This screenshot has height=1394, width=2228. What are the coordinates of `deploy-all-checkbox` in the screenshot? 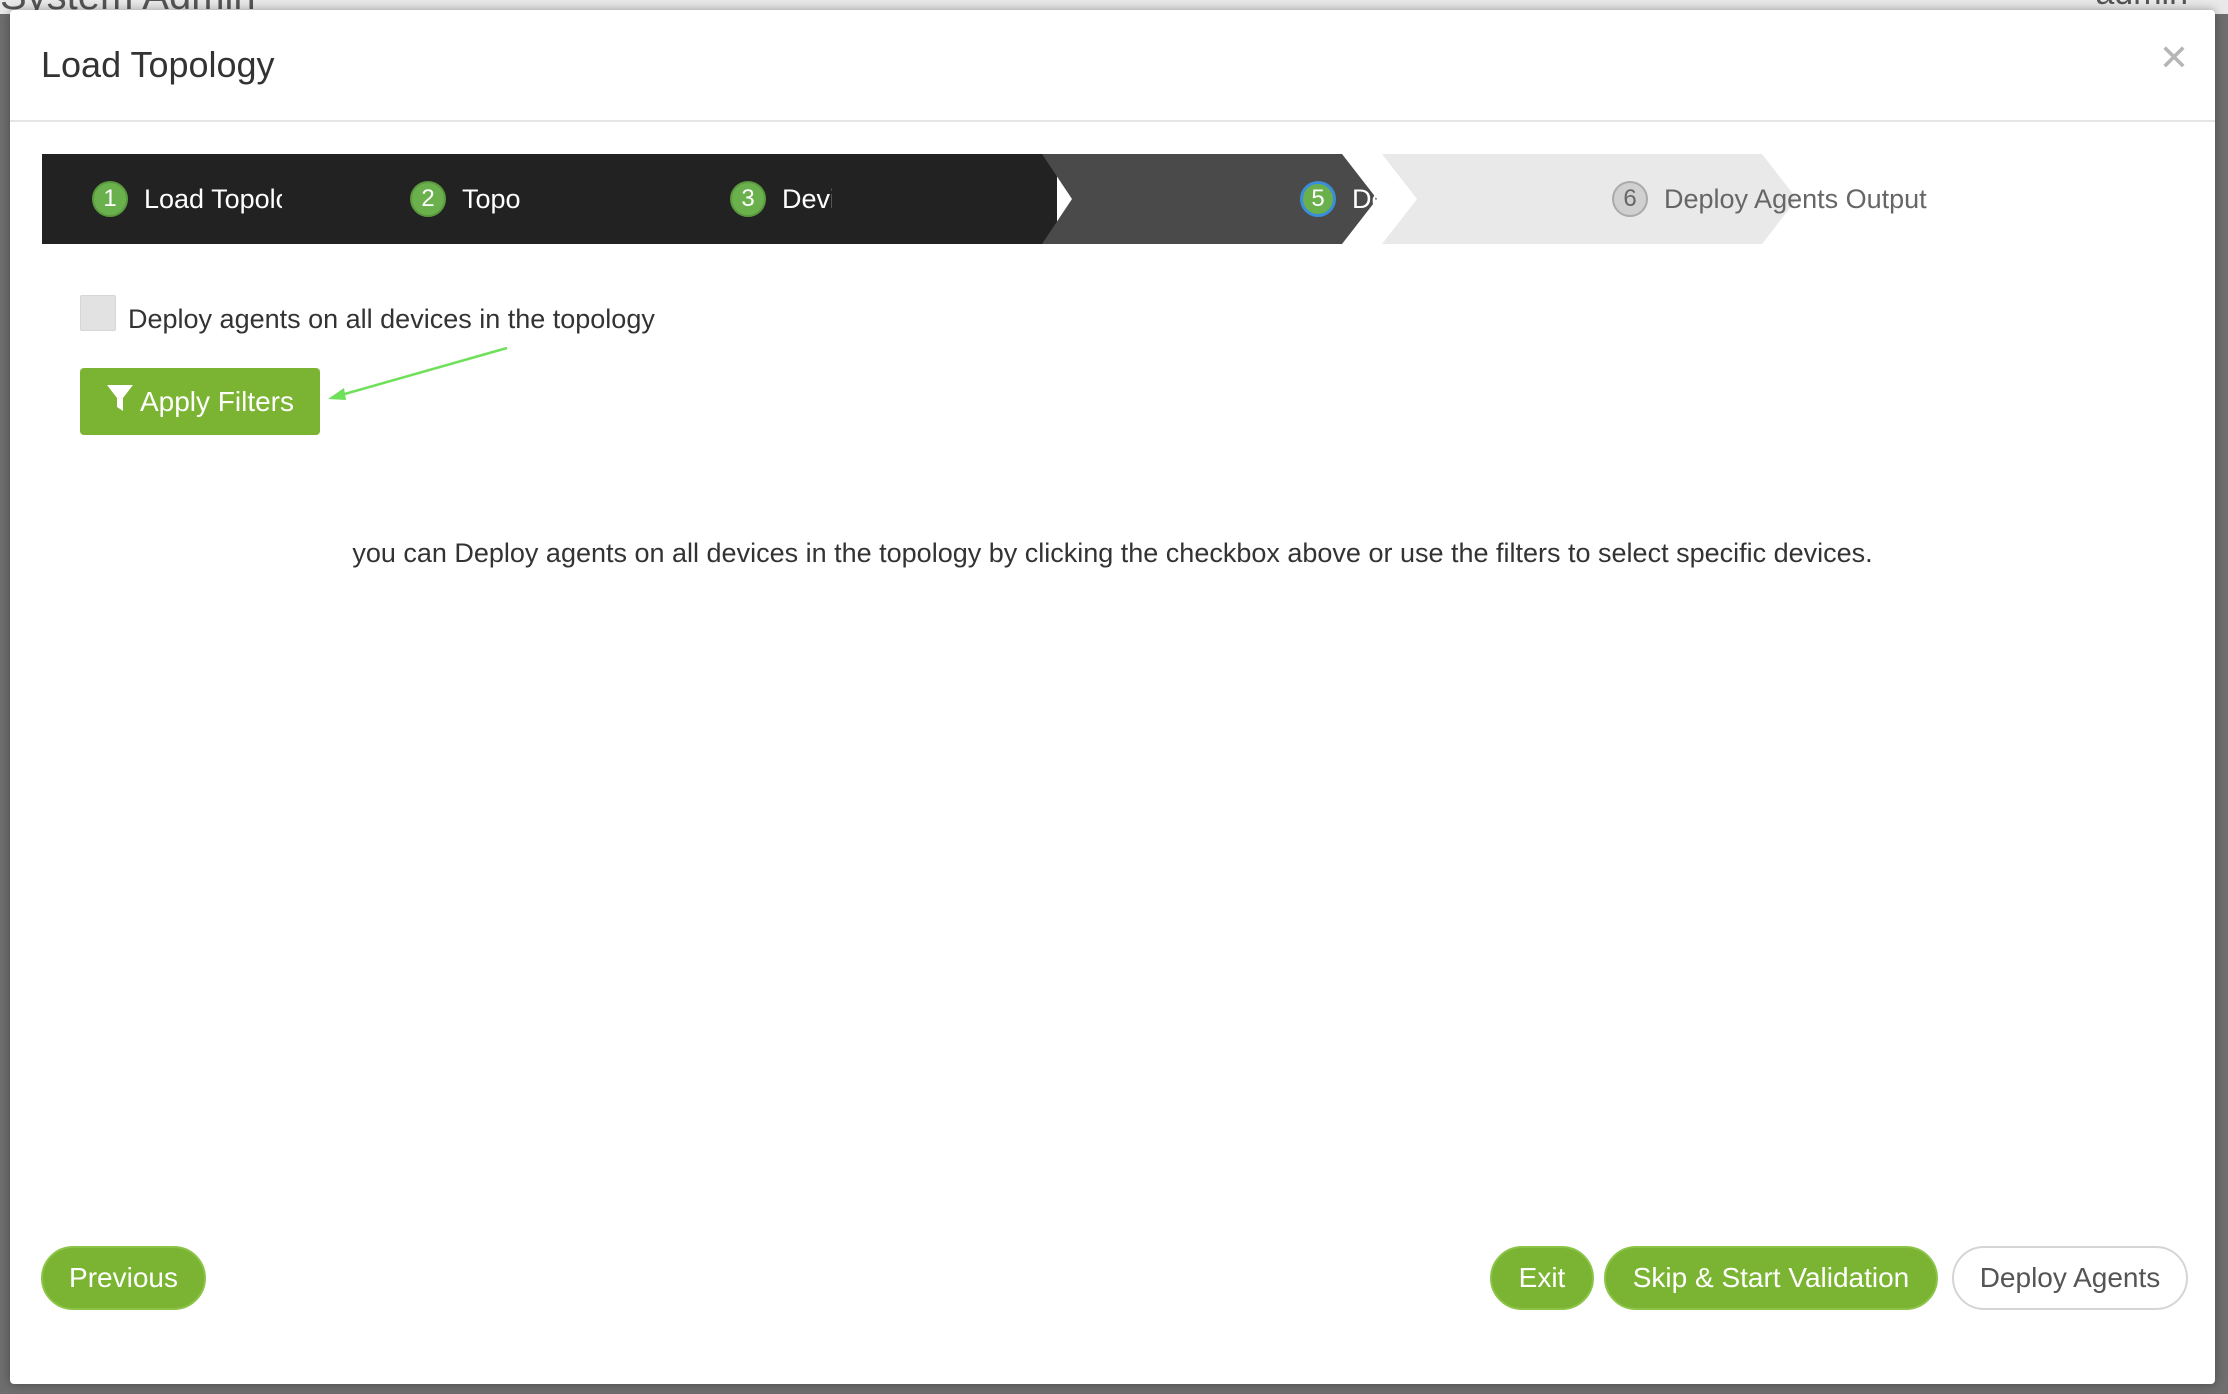 It's located at (98, 312).